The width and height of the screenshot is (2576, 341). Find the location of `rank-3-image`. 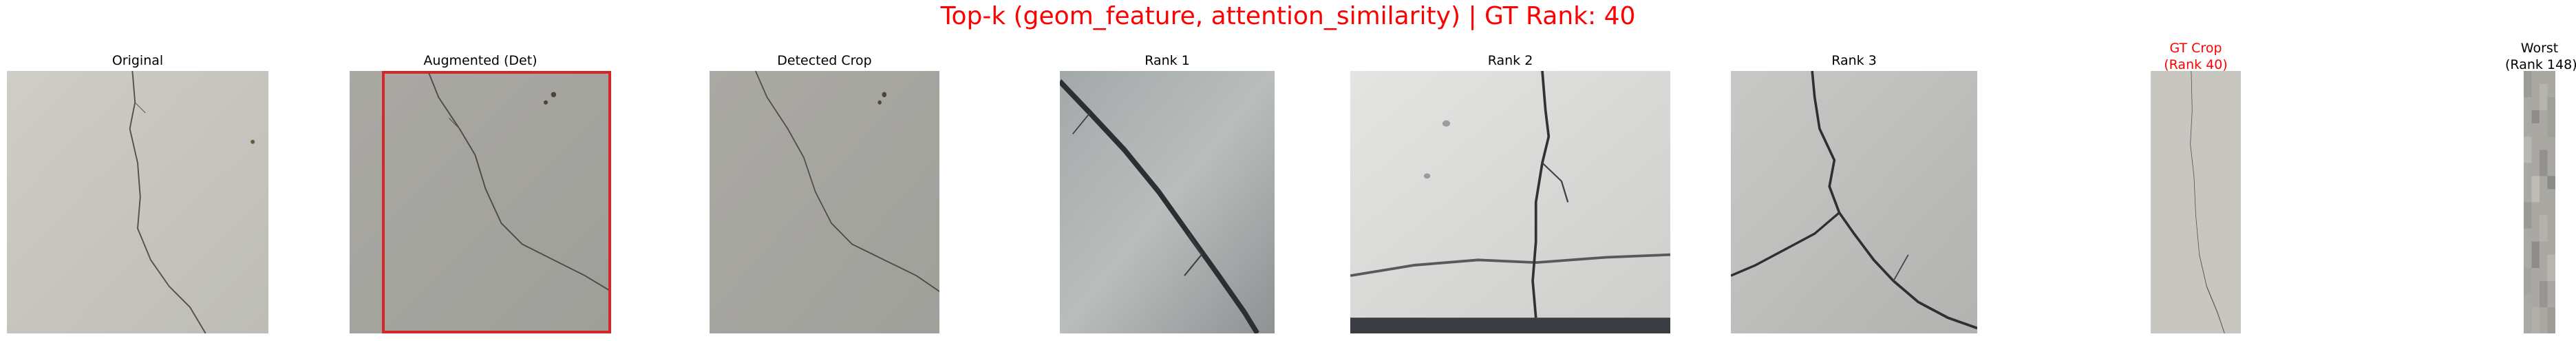

rank-3-image is located at coordinates (1854, 202).